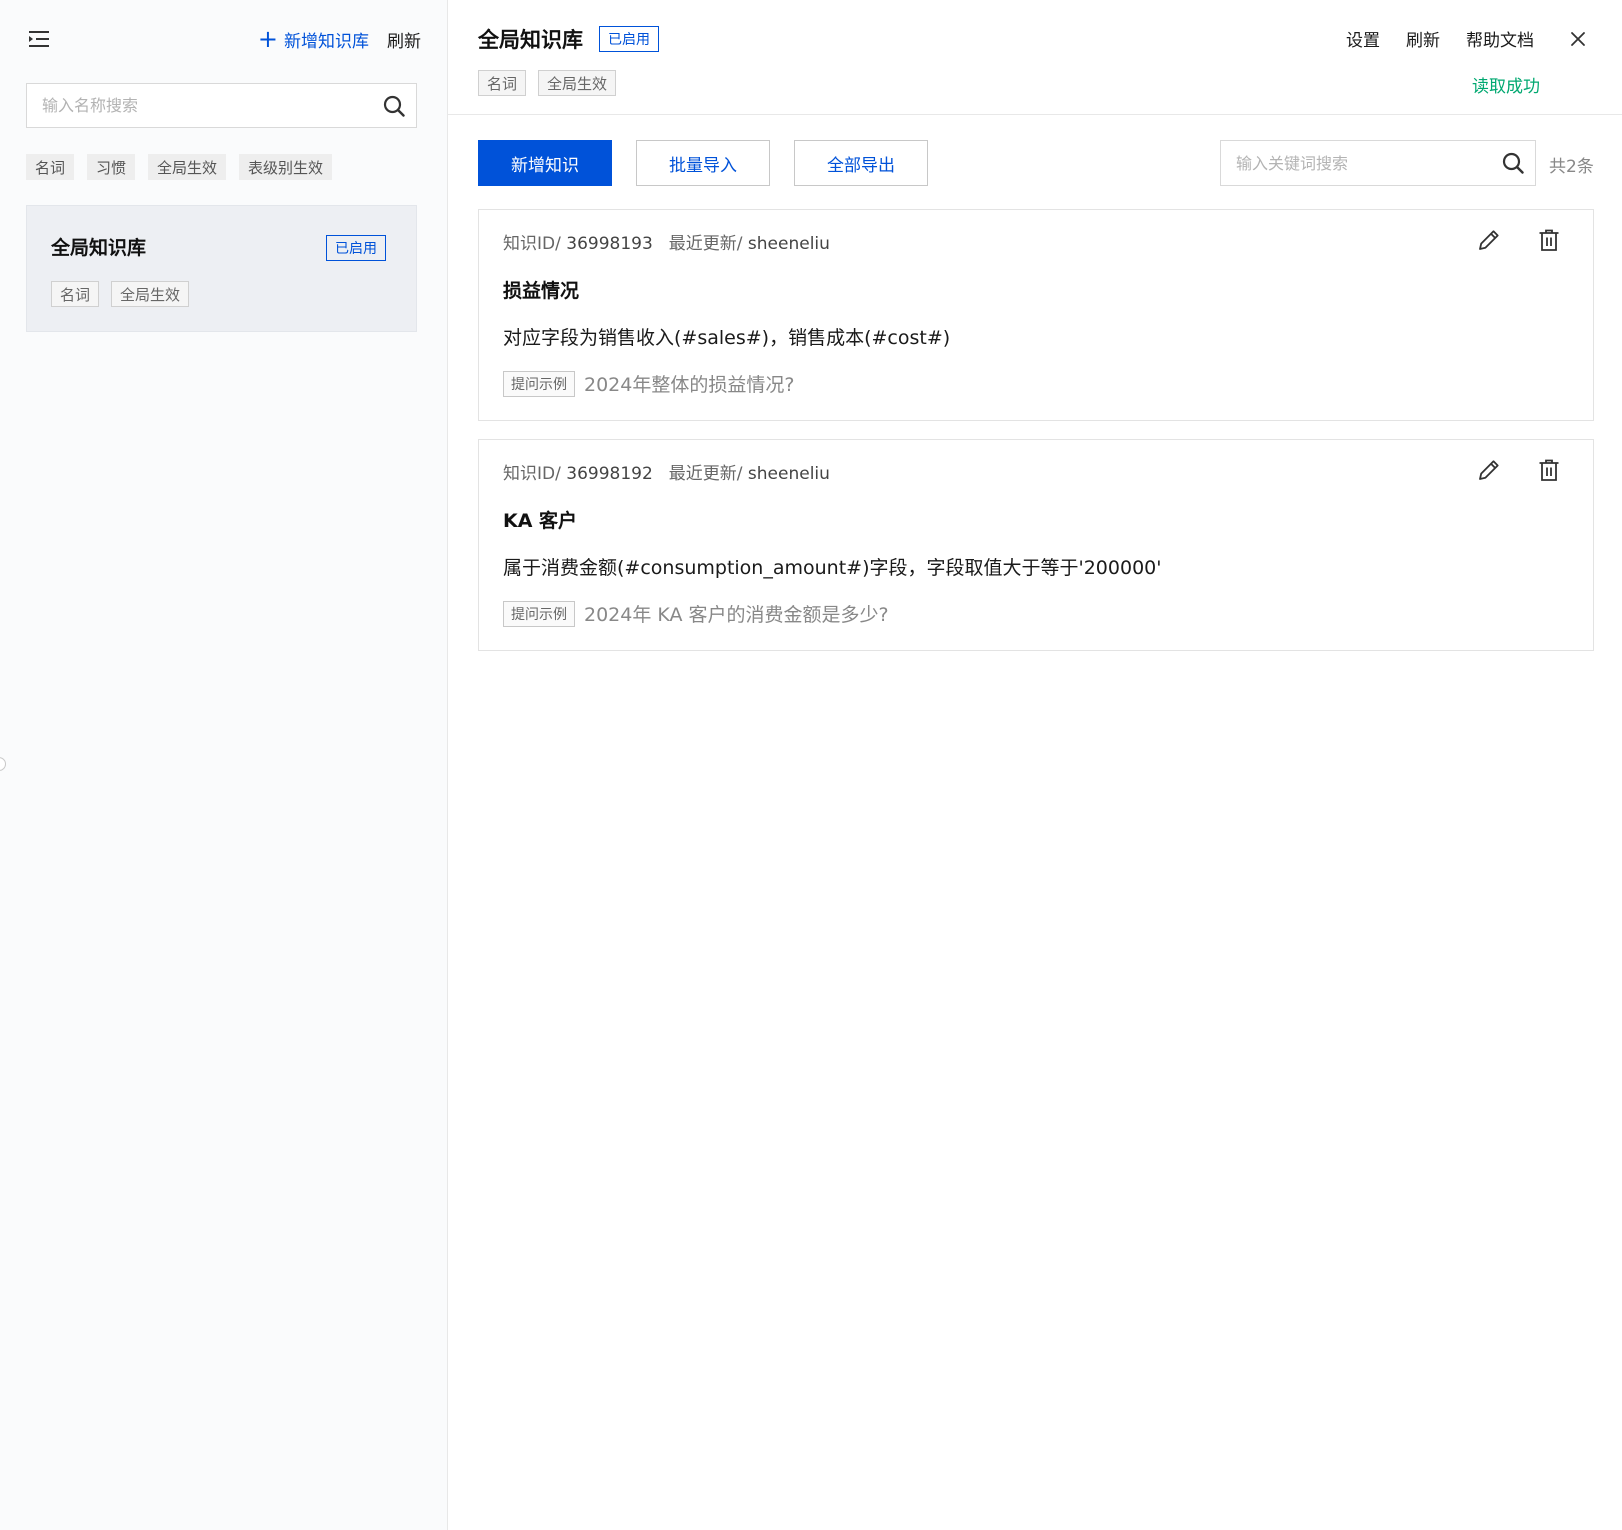 Image resolution: width=1622 pixels, height=1530 pixels. I want to click on close-icon, so click(1578, 39).